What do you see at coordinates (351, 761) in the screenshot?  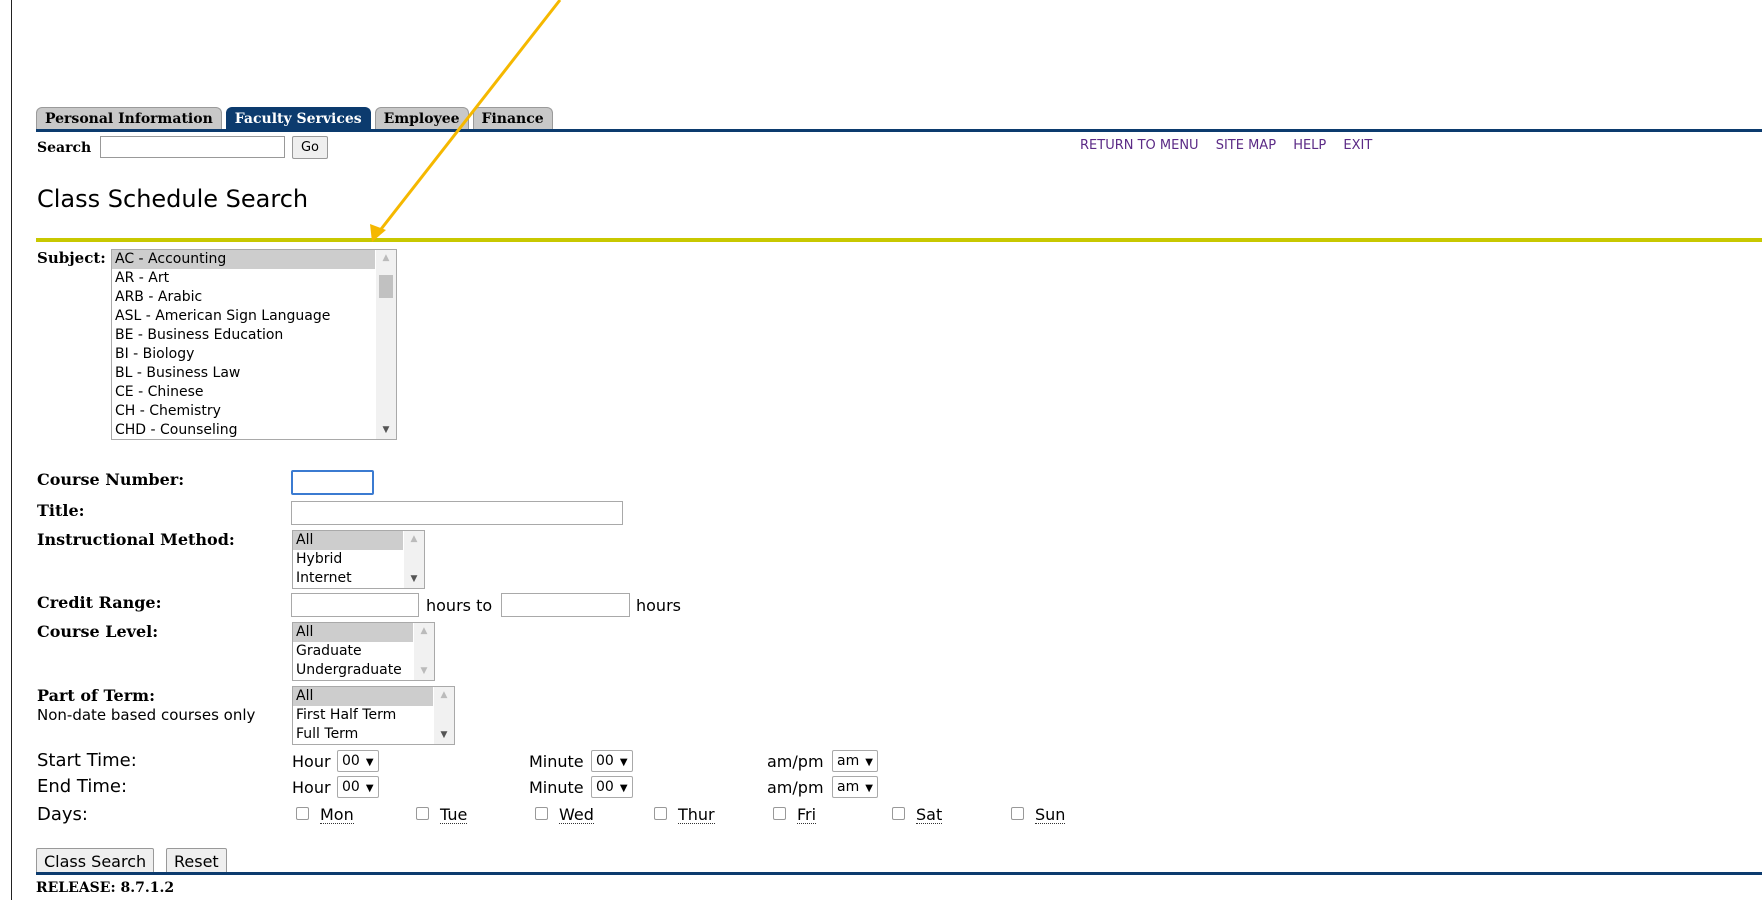 I see `start-hour-value: 00` at bounding box center [351, 761].